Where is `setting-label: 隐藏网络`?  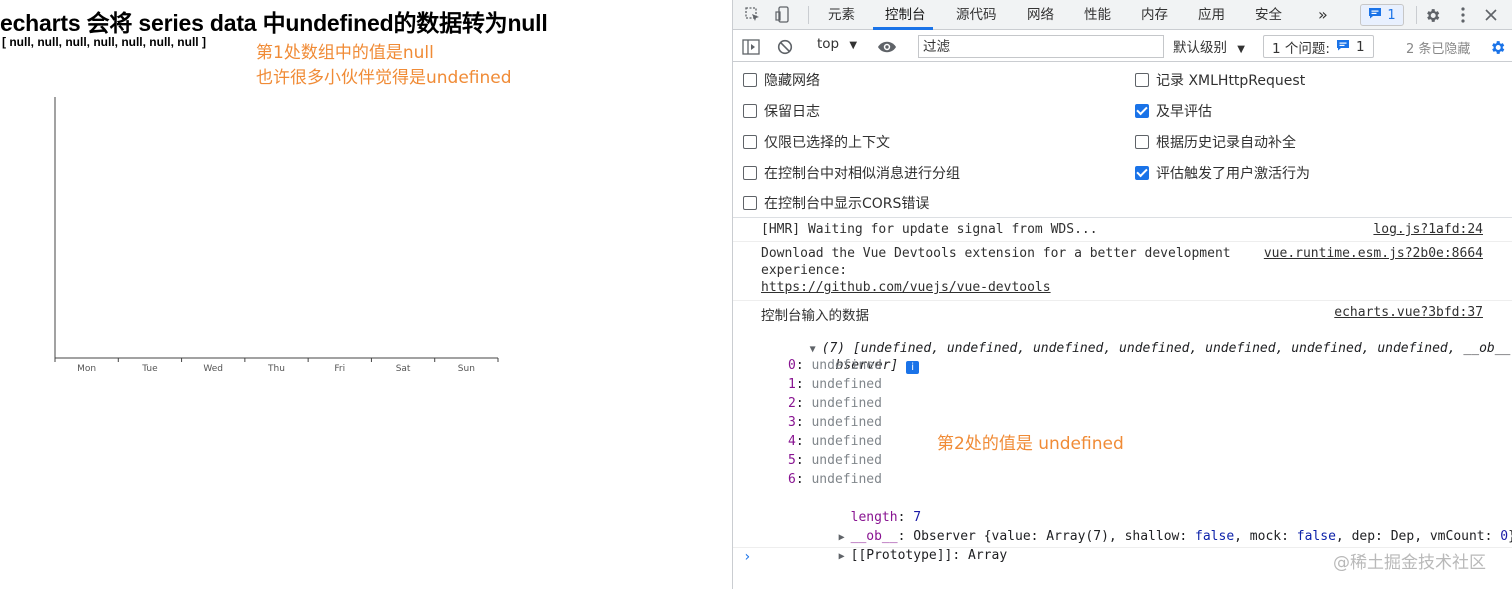
setting-label: 隐藏网络 is located at coordinates (792, 81).